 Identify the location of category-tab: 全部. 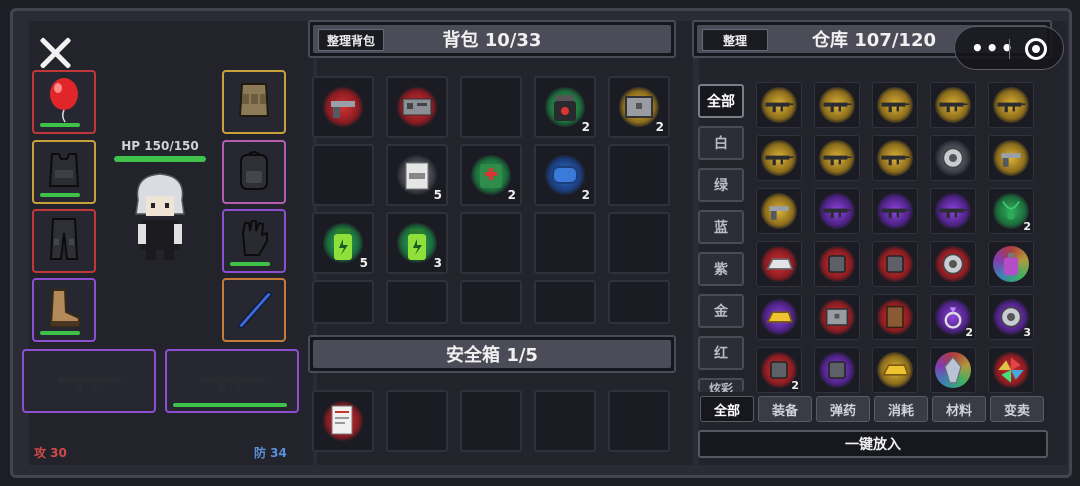
(727, 409).